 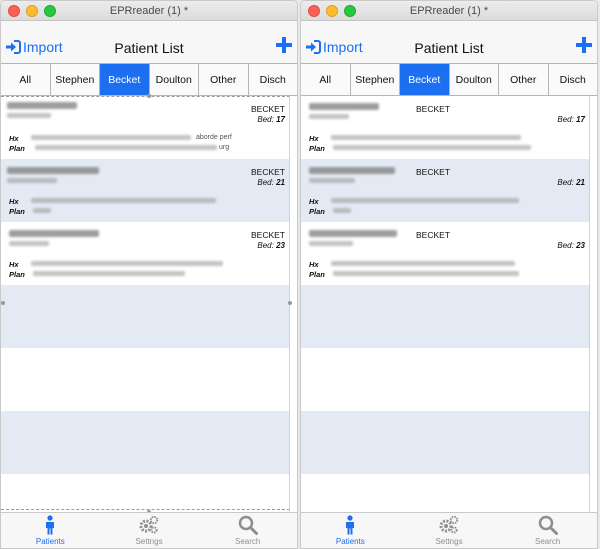 What do you see at coordinates (3, 303) in the screenshot?
I see `resize-handle-left` at bounding box center [3, 303].